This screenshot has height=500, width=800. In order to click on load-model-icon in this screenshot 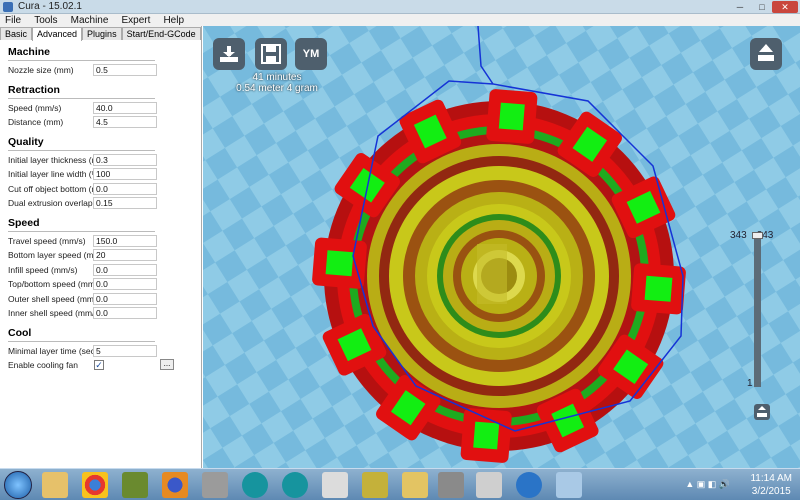, I will do `click(229, 54)`.